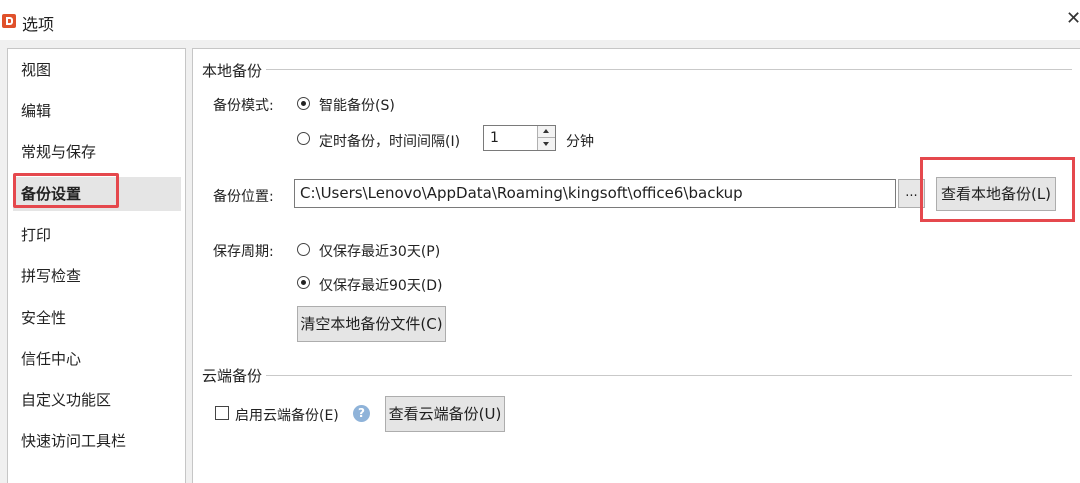  I want to click on view-cloud-backup-button: 查看云端备份(U), so click(445, 414).